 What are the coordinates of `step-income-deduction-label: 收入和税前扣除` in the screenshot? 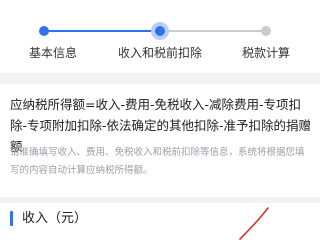 It's located at (160, 52).